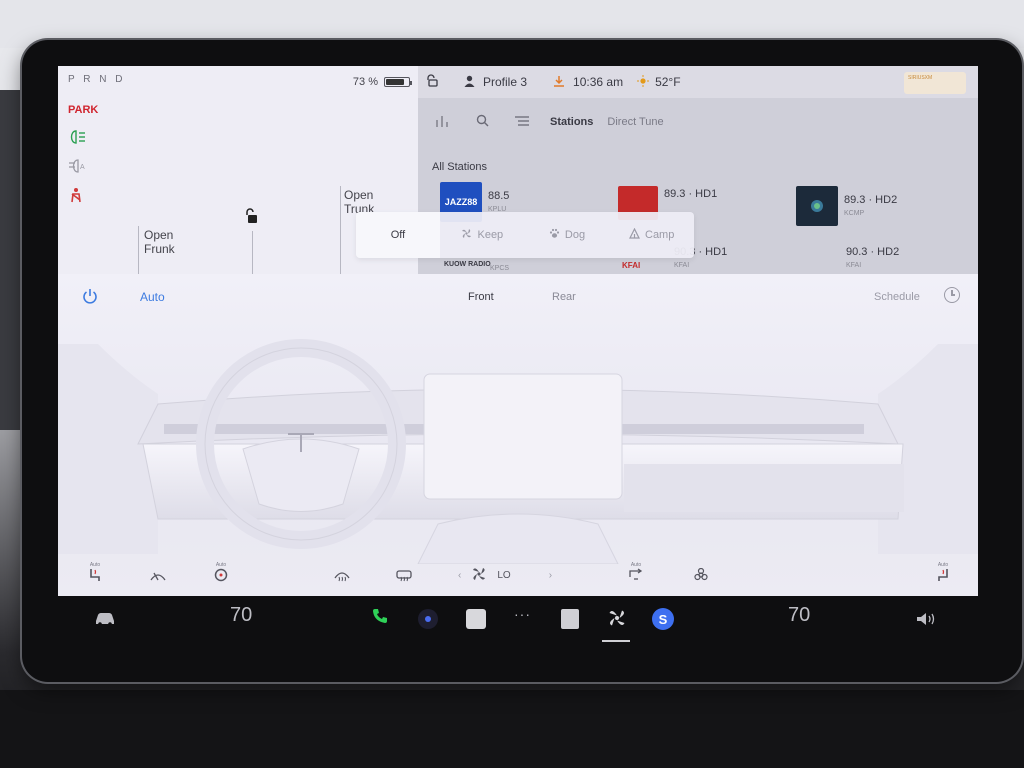 The height and width of the screenshot is (768, 1024). I want to click on climate-controls: Auto Auto ‹ LO › Auto Auto, so click(518, 575).